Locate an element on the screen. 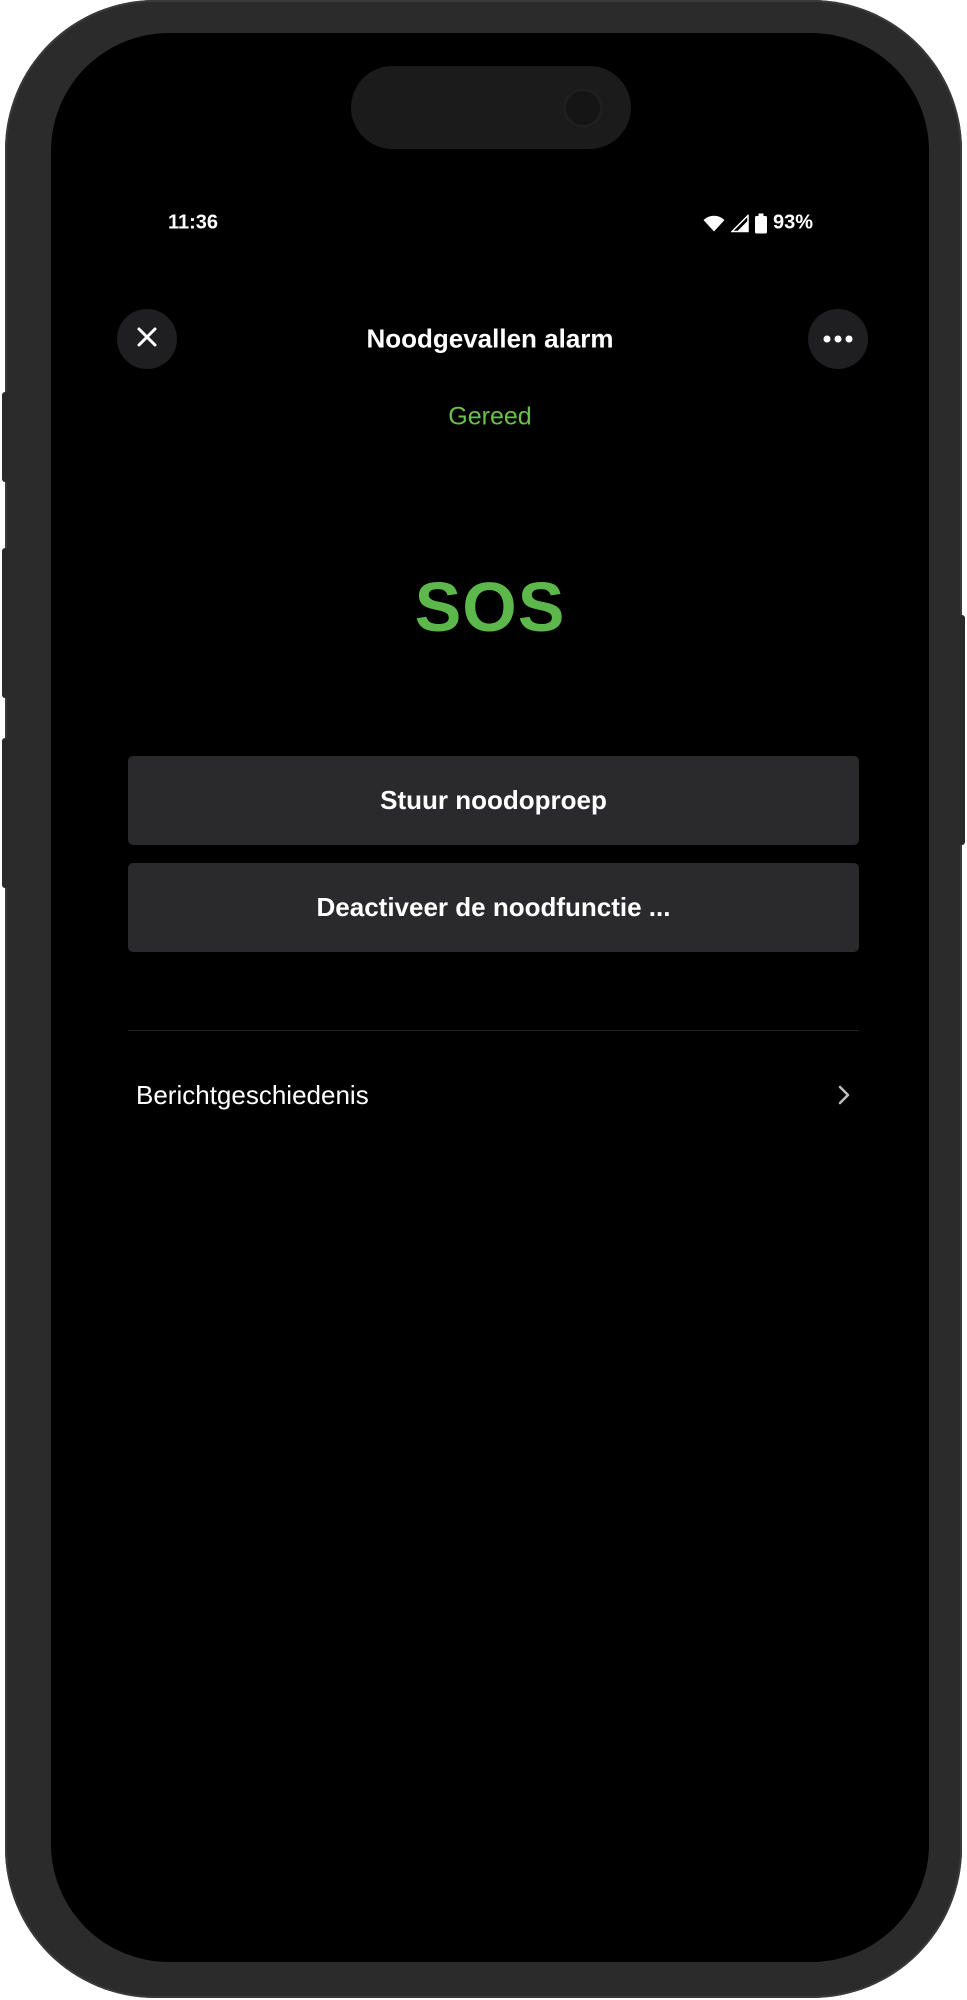  battery-percent: 93% is located at coordinates (792, 222).